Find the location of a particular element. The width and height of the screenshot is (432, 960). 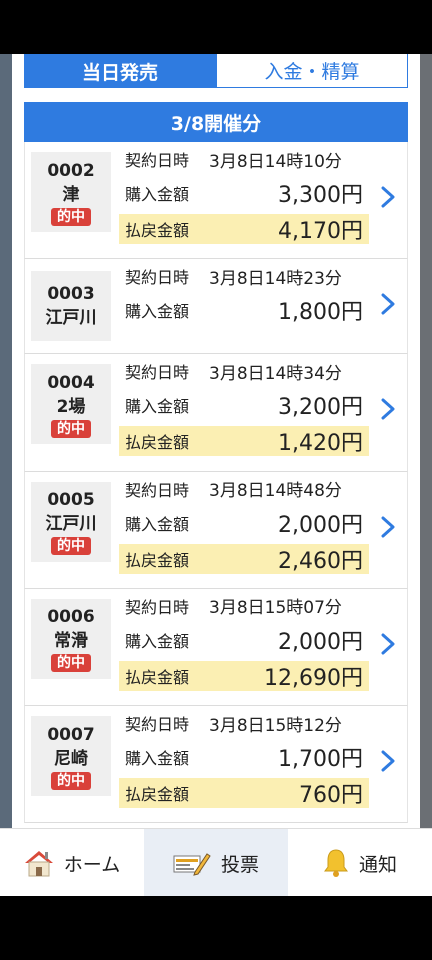

purchase-line: 購入金額 3,200円 is located at coordinates (244, 405).